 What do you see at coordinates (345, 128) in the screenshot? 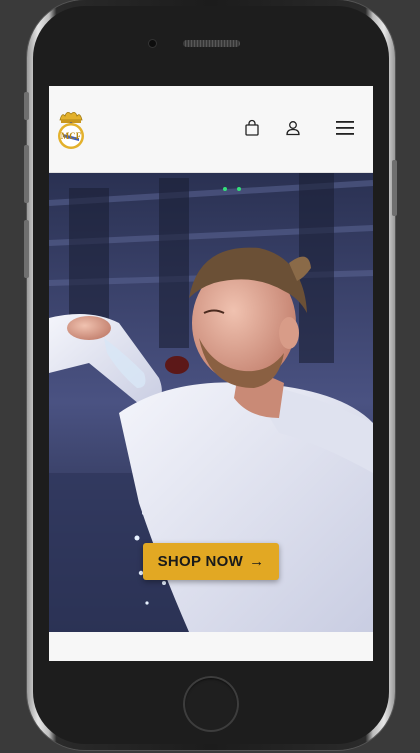
I see `hamburger-menu-icon` at bounding box center [345, 128].